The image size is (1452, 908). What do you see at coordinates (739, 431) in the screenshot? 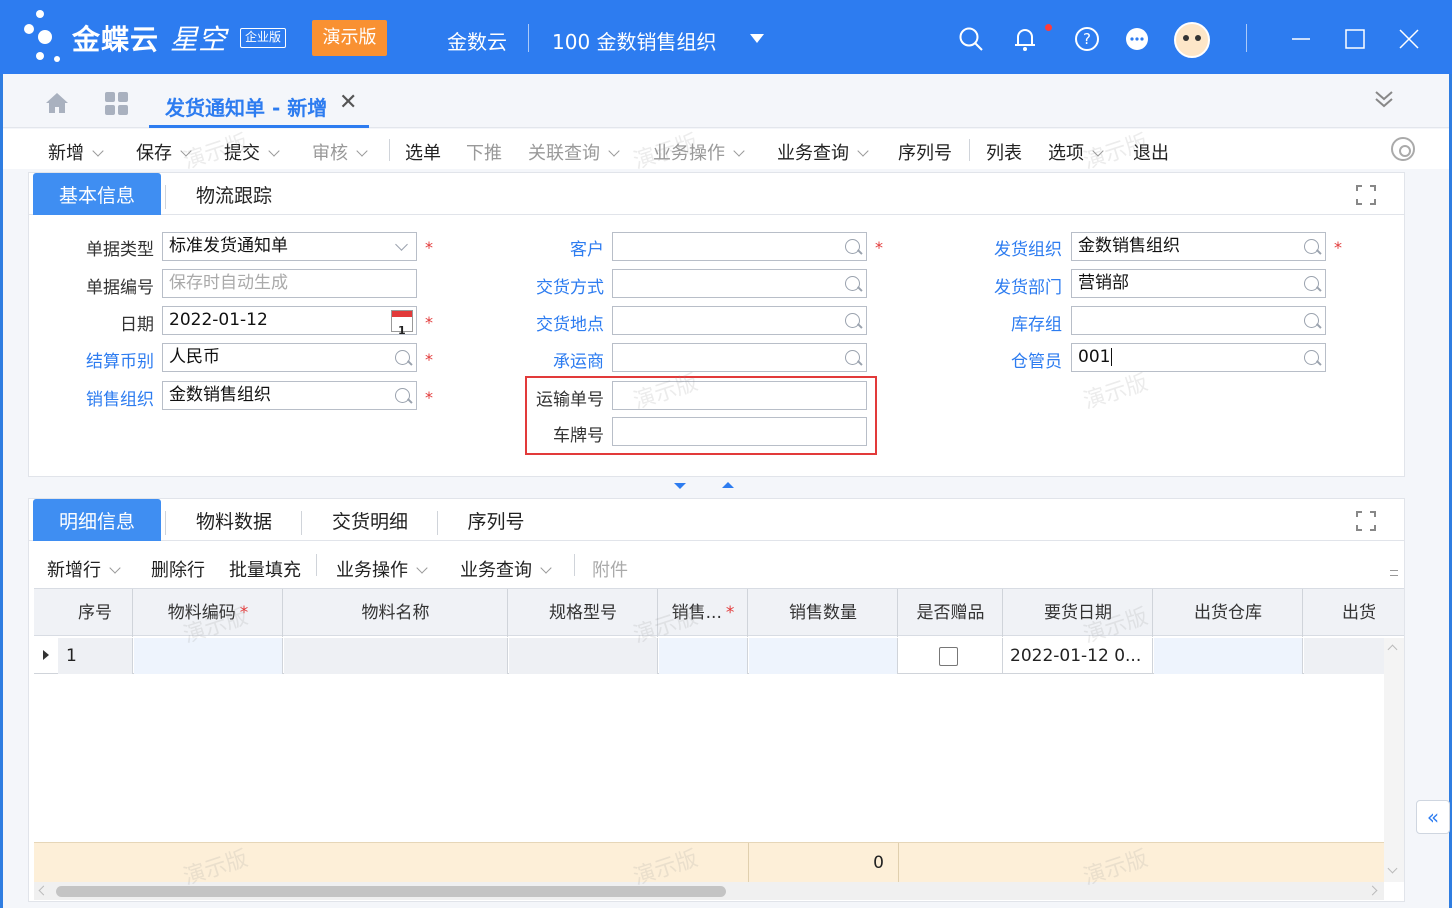
I see `plate-no-input` at bounding box center [739, 431].